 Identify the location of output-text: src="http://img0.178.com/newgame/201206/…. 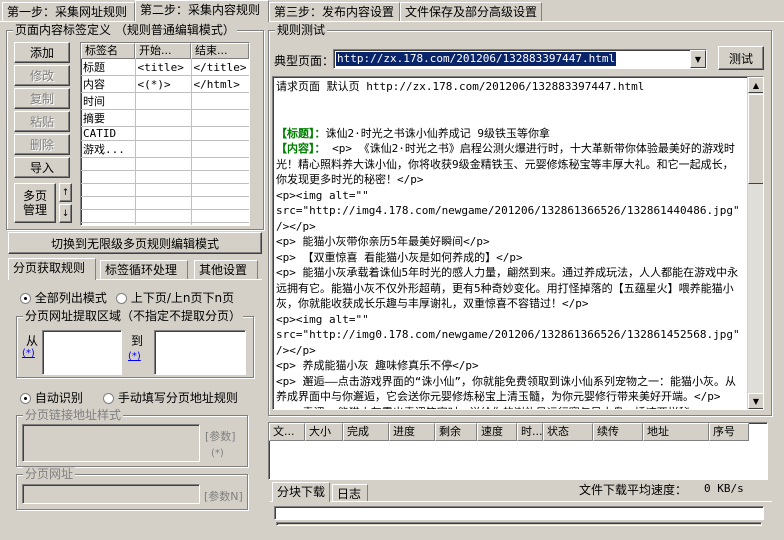
(508, 342).